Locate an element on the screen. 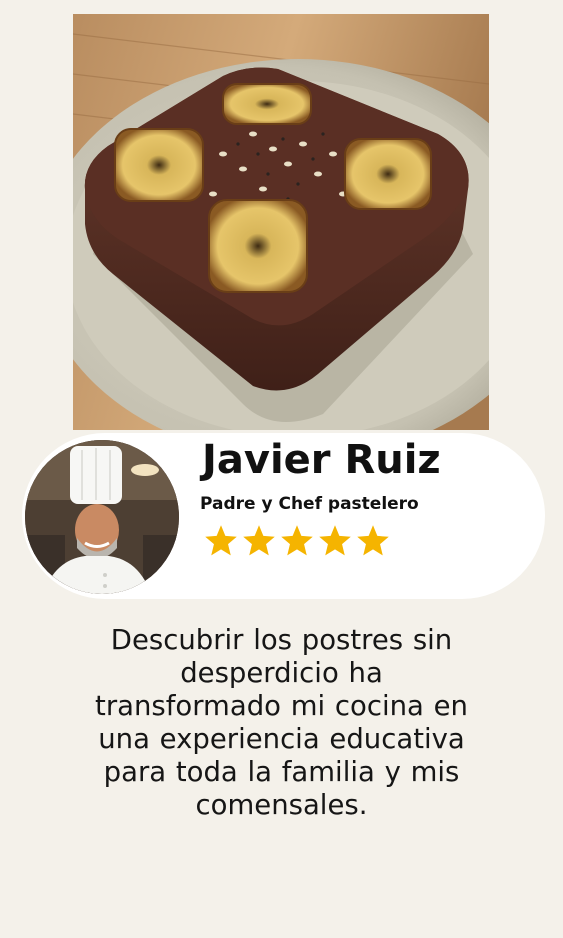 This screenshot has height=938, width=563. reviewer-role: Padre y Chef pastelero is located at coordinates (309, 504).